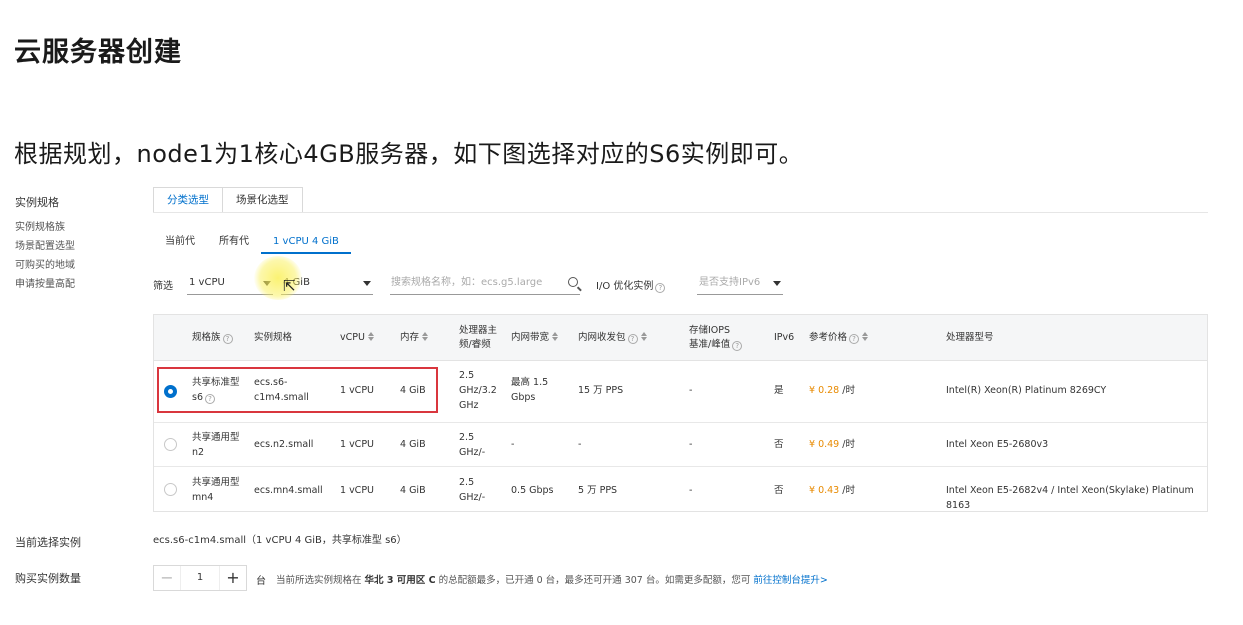 Image resolution: width=1243 pixels, height=625 pixels. I want to click on row-cpu-model: Intel(R) Xeon(R) Platinum 8269CY, so click(1026, 390).